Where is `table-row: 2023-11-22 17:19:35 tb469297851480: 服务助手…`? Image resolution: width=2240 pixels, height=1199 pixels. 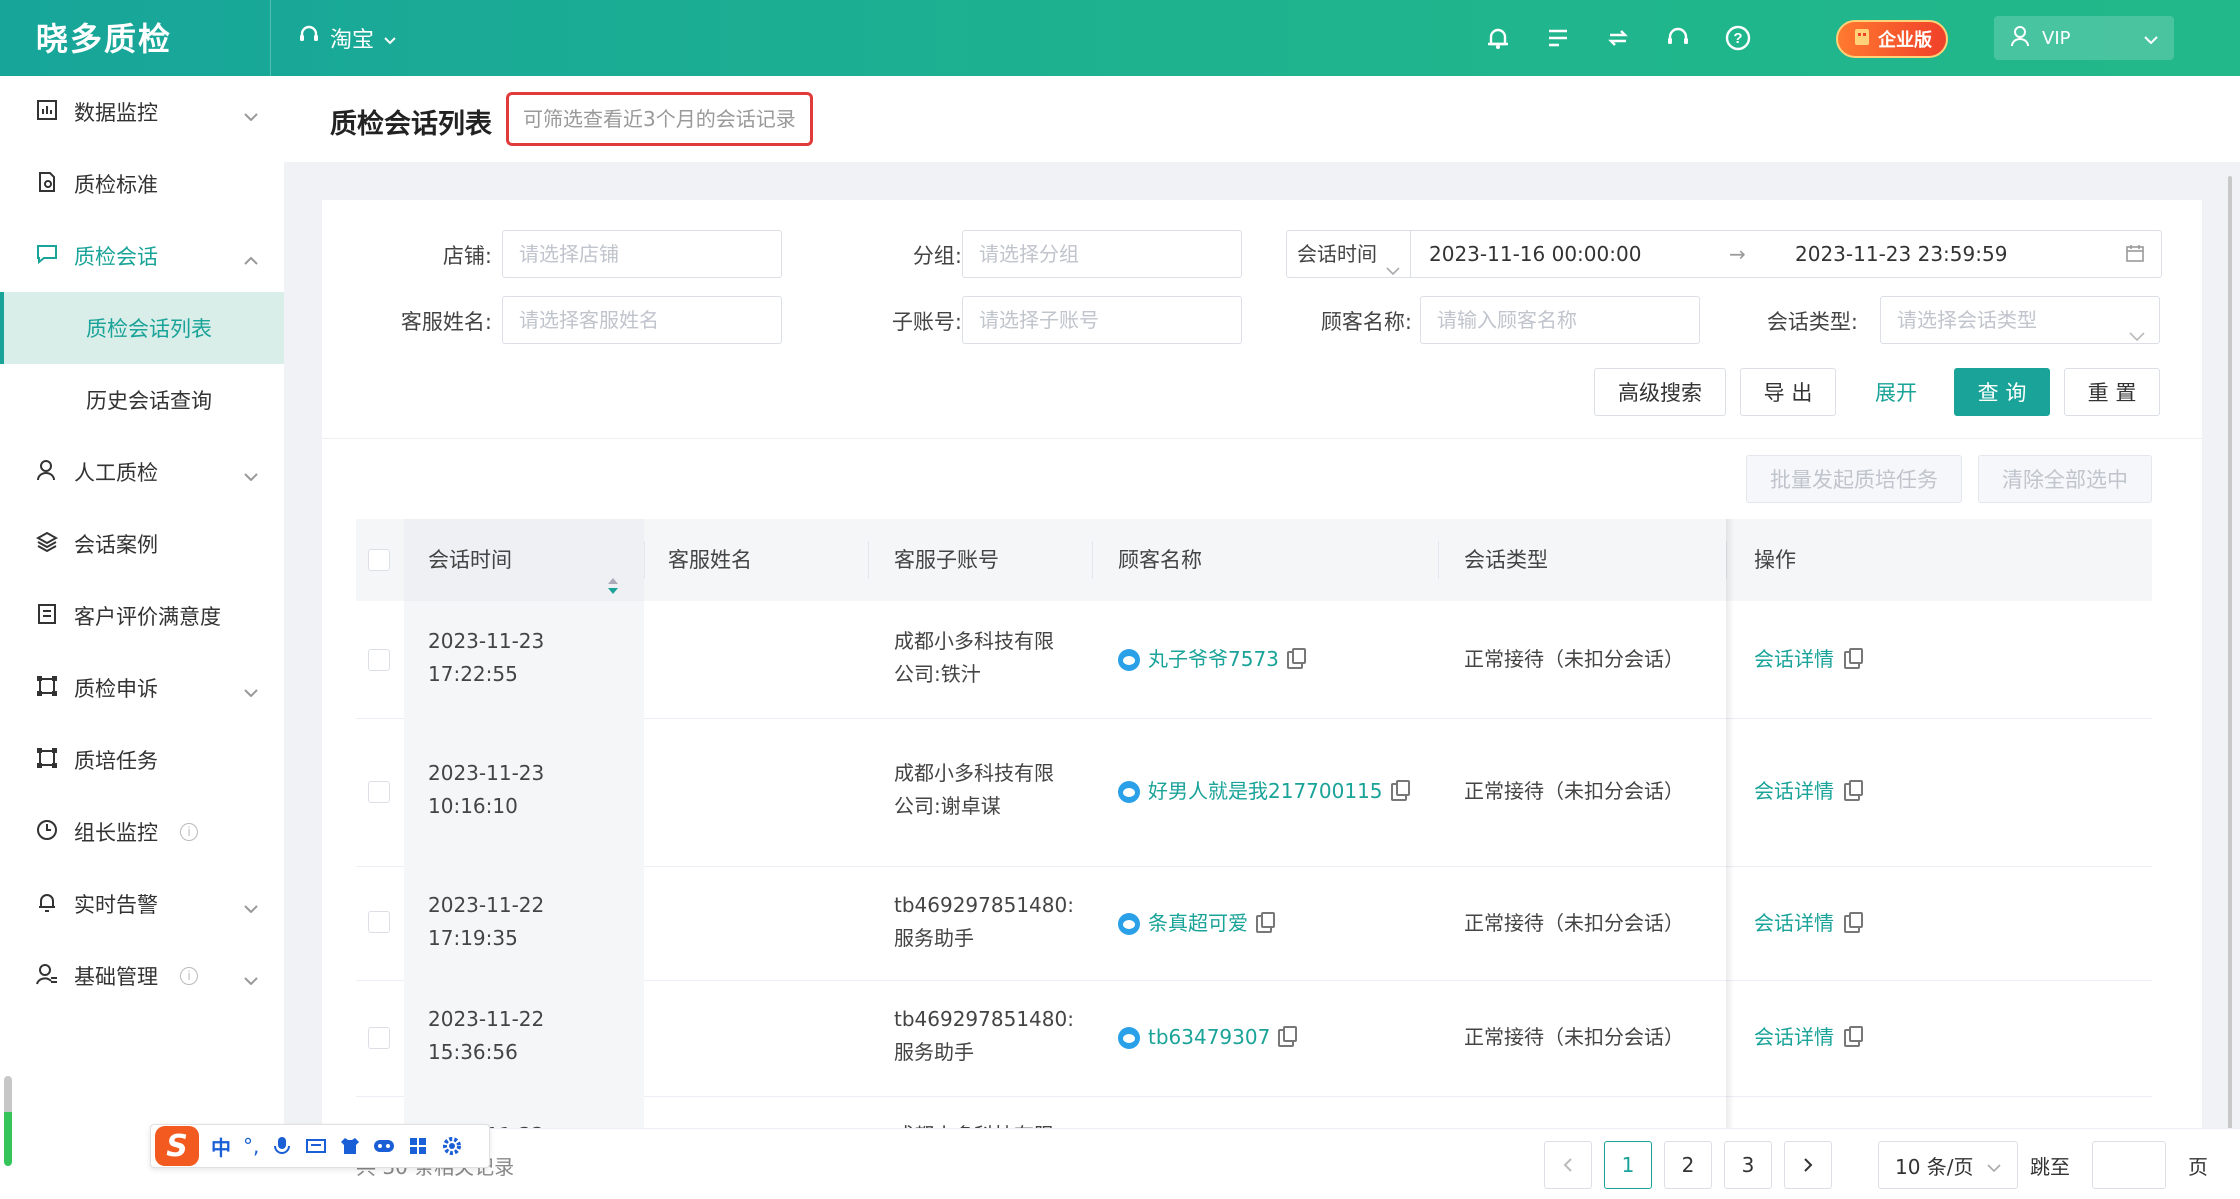 table-row: 2023-11-22 17:19:35 tb469297851480: 服务助手… is located at coordinates (1254, 924).